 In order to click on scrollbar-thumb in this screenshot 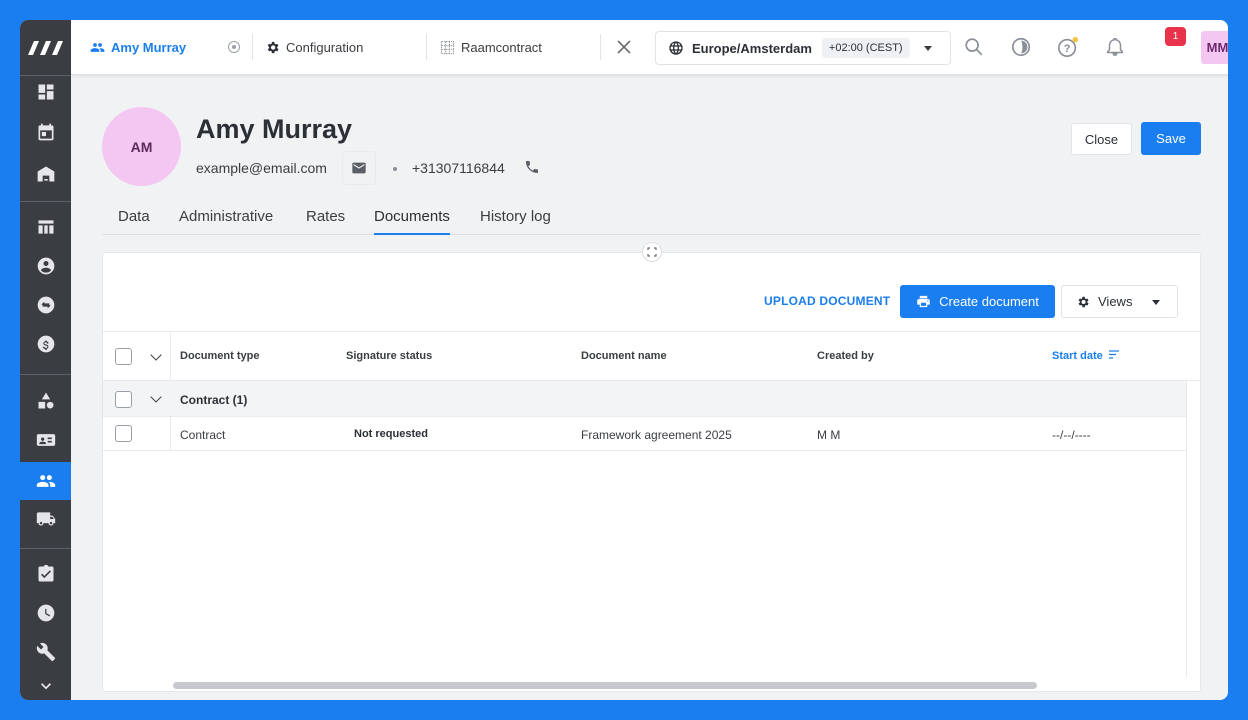, I will do `click(605, 685)`.